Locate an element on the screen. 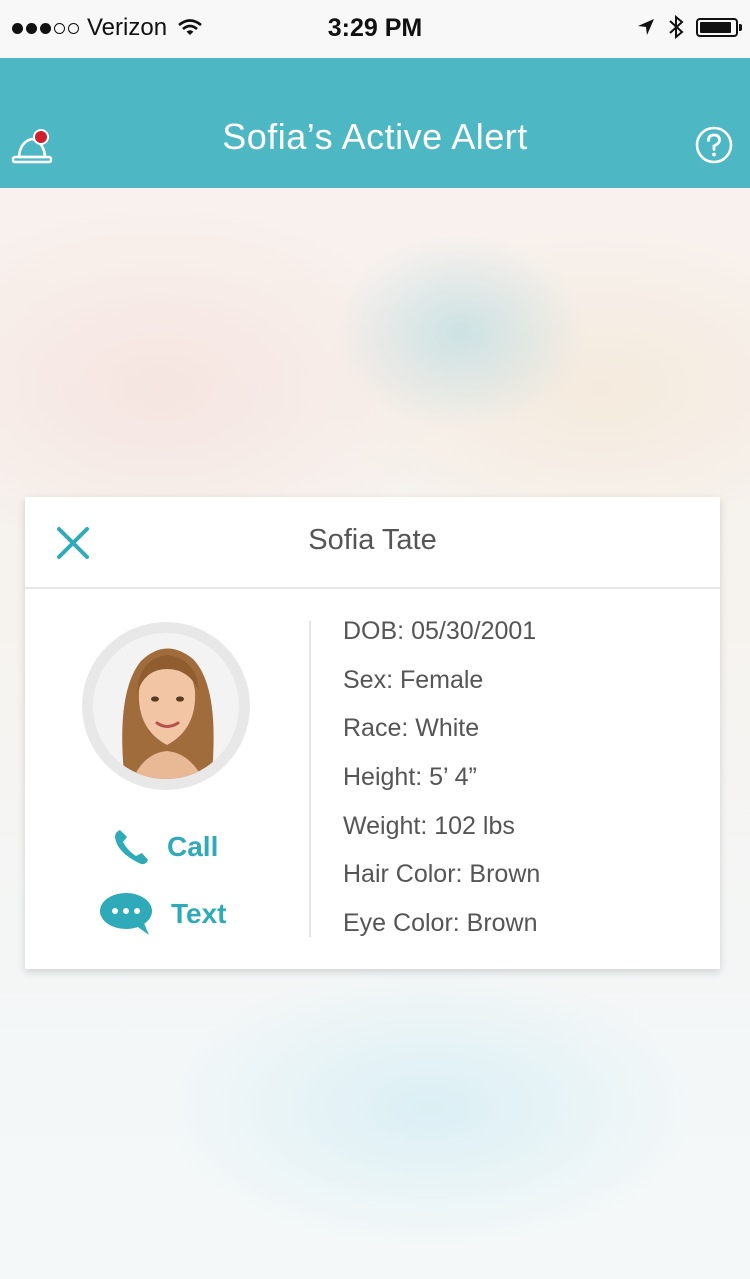 The image size is (750, 1279). call-label: Call is located at coordinates (193, 846).